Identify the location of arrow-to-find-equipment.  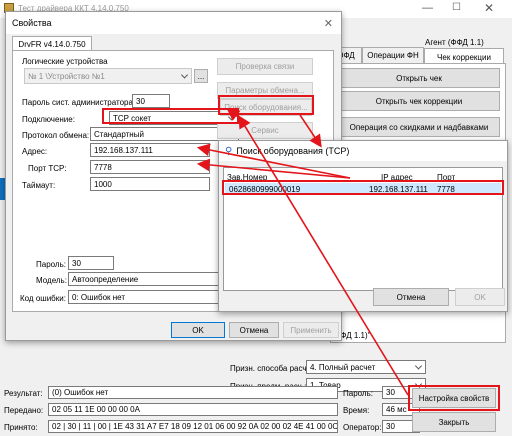
(234, 114).